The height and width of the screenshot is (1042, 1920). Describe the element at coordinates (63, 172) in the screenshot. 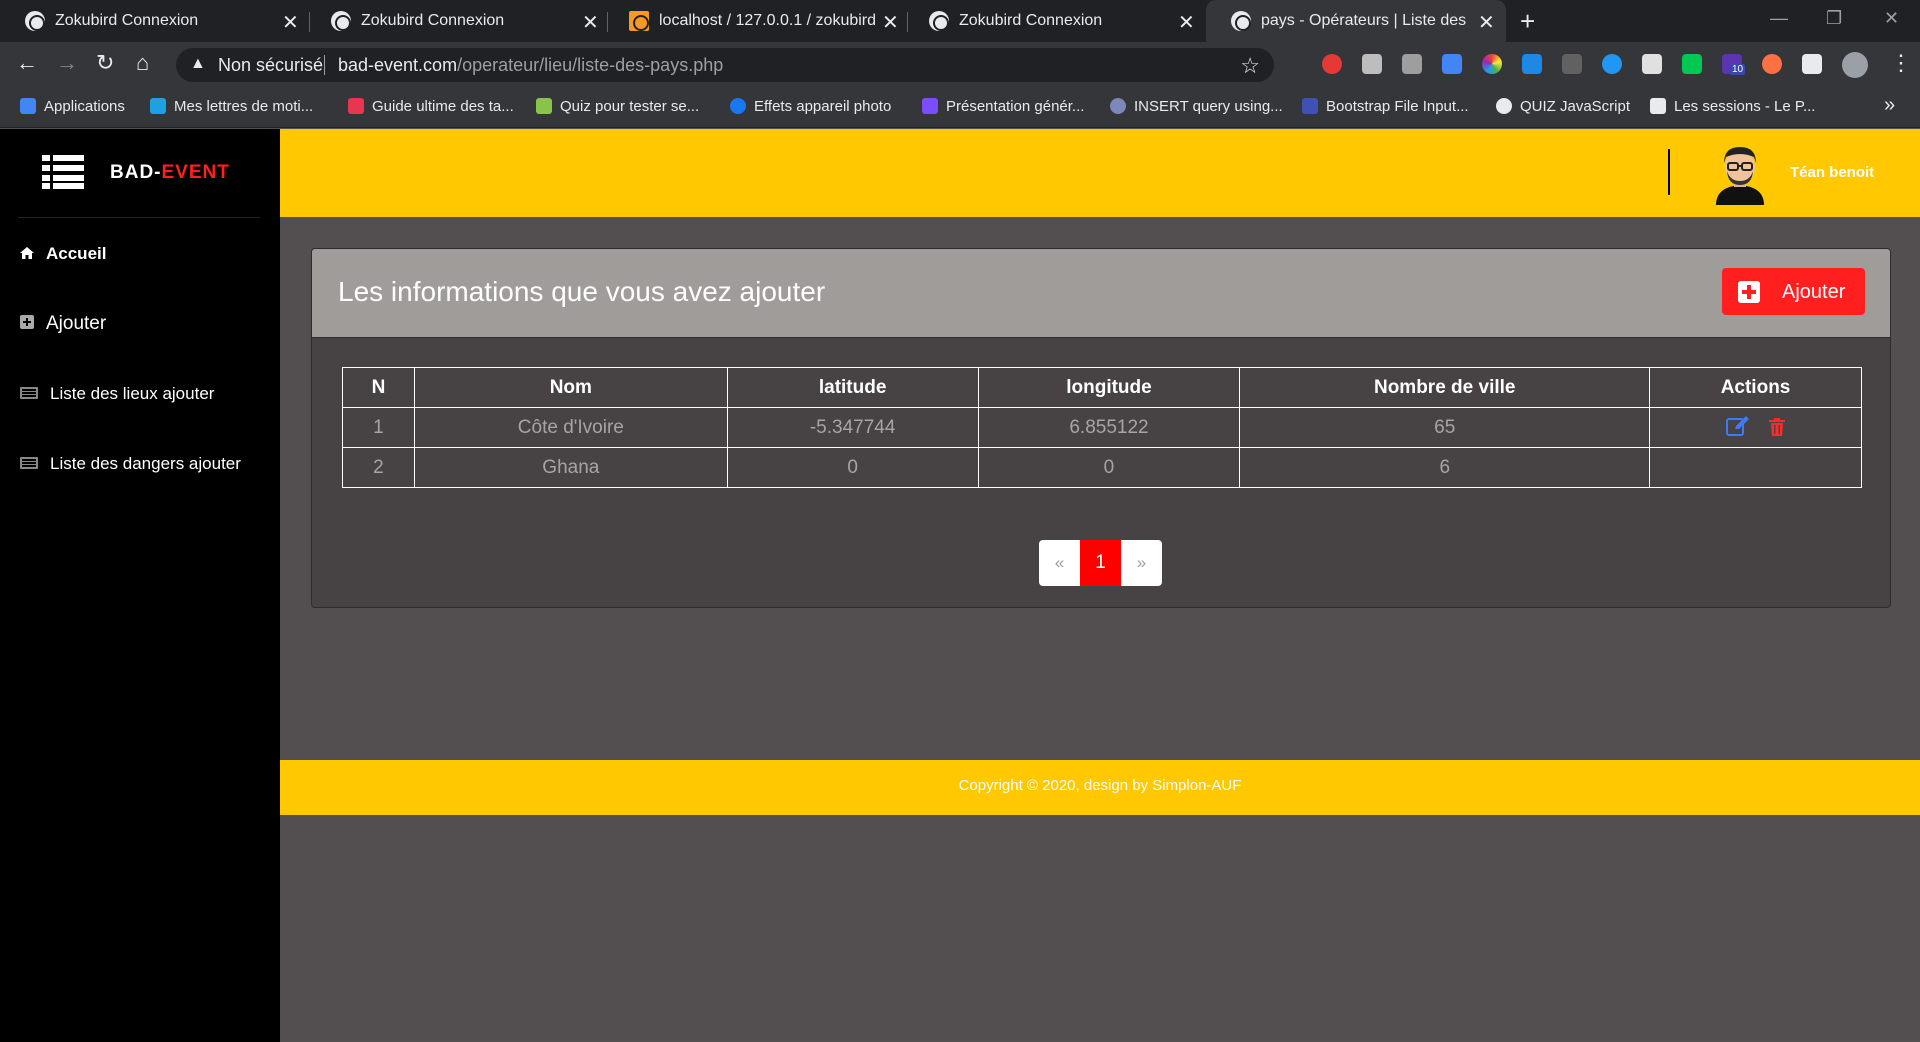

I see `menu-toggle-icon` at that location.